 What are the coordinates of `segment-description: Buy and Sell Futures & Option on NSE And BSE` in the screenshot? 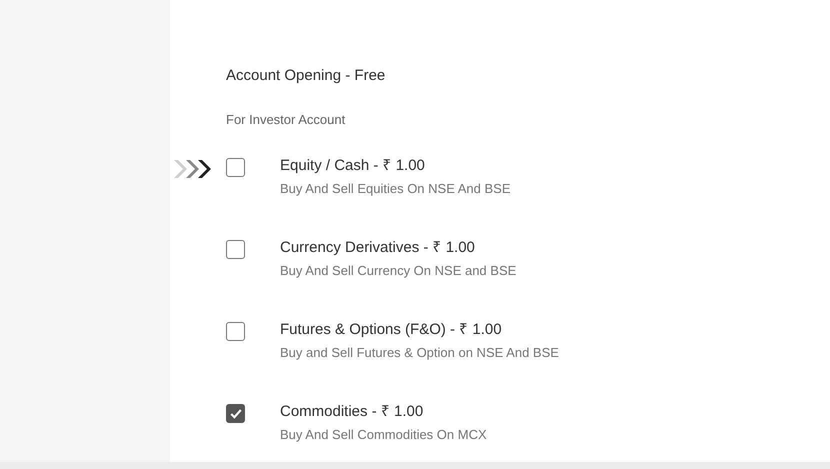 It's located at (419, 353).